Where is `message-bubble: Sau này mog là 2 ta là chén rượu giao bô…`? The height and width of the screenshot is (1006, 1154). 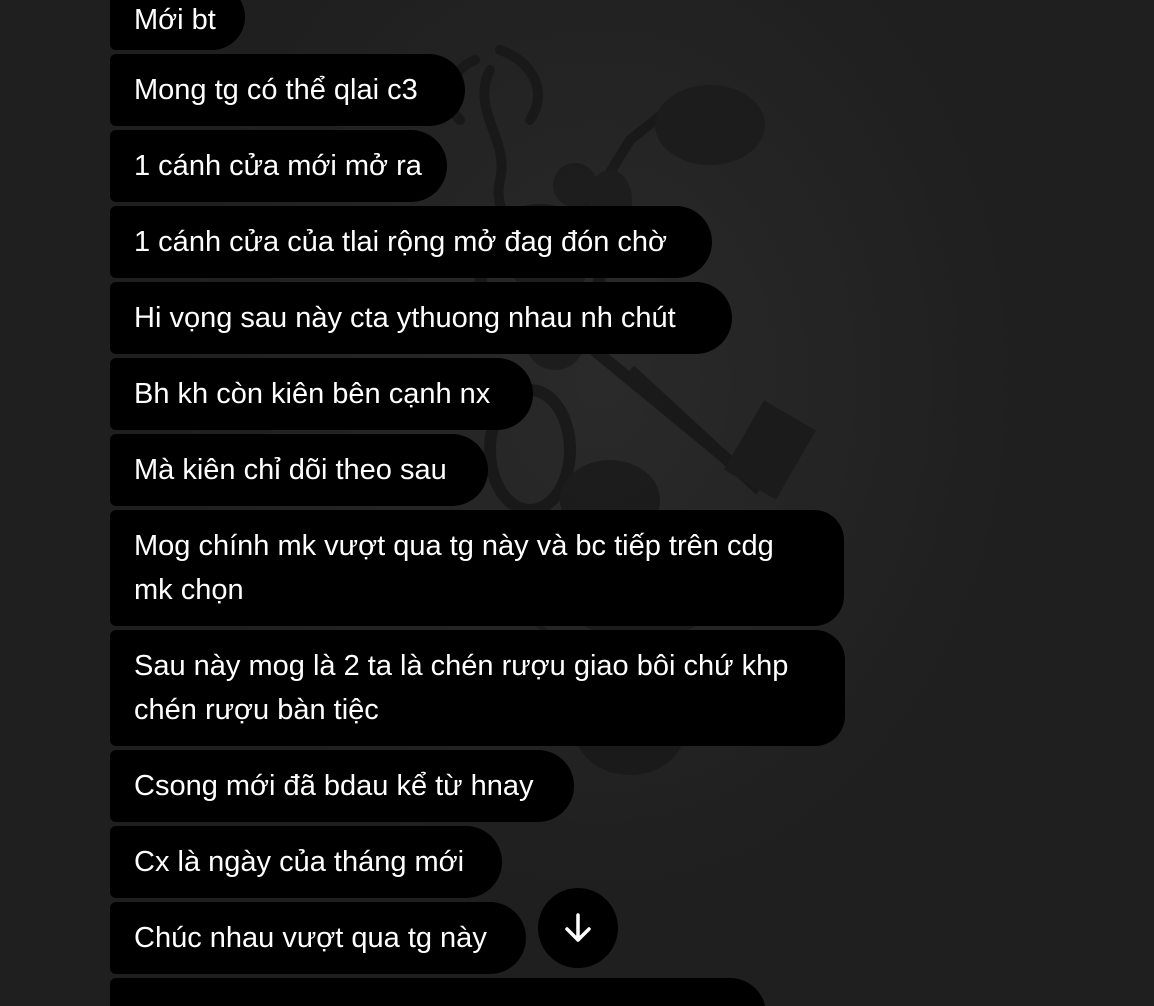
message-bubble: Sau này mog là 2 ta là chén rượu giao bô… is located at coordinates (477, 688).